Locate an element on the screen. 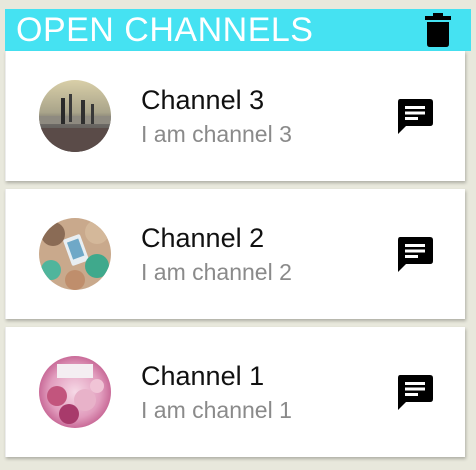 This screenshot has width=476, height=470. channel-description: I am channel 1 is located at coordinates (216, 410).